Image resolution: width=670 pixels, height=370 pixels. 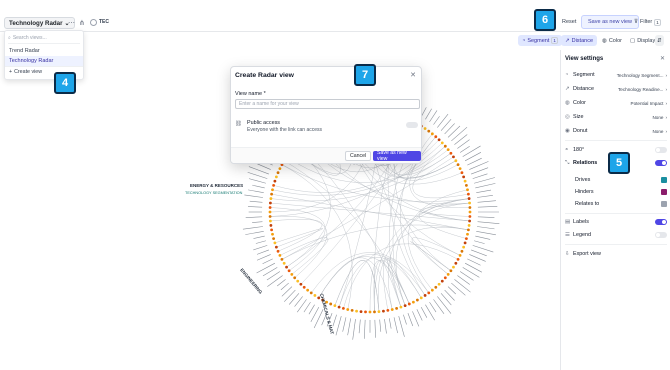 I want to click on setting-labels: ▤ Labels, so click(x=616, y=222).